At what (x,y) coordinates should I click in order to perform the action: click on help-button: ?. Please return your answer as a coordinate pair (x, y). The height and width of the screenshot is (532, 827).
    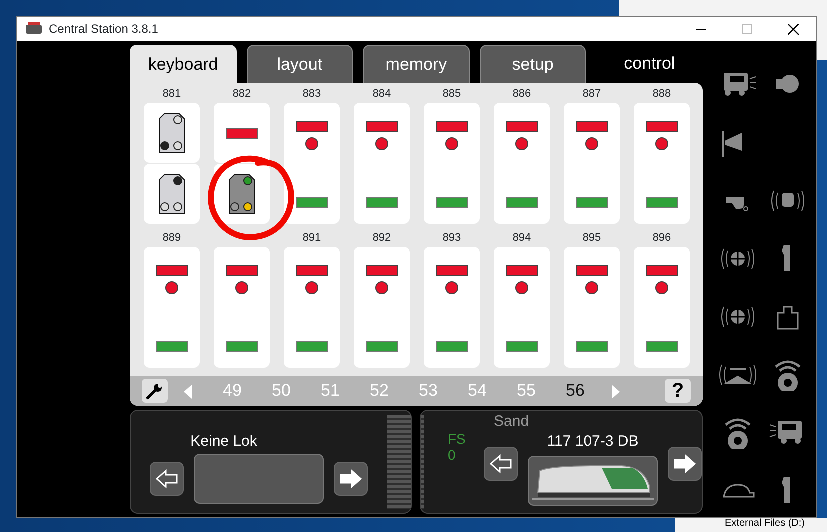
    Looking at the image, I should click on (678, 391).